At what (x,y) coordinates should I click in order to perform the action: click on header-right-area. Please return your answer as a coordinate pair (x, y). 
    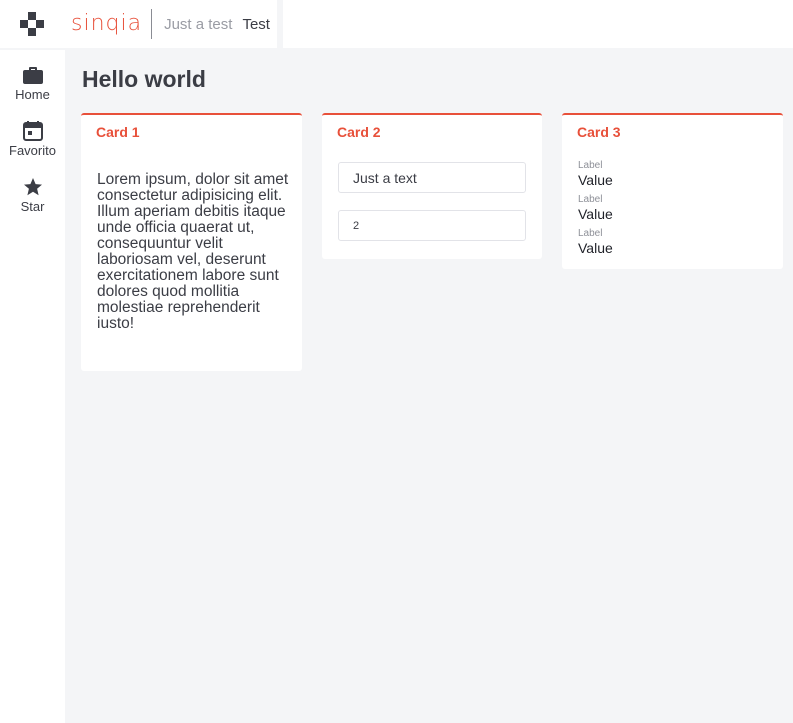
    Looking at the image, I should click on (538, 24).